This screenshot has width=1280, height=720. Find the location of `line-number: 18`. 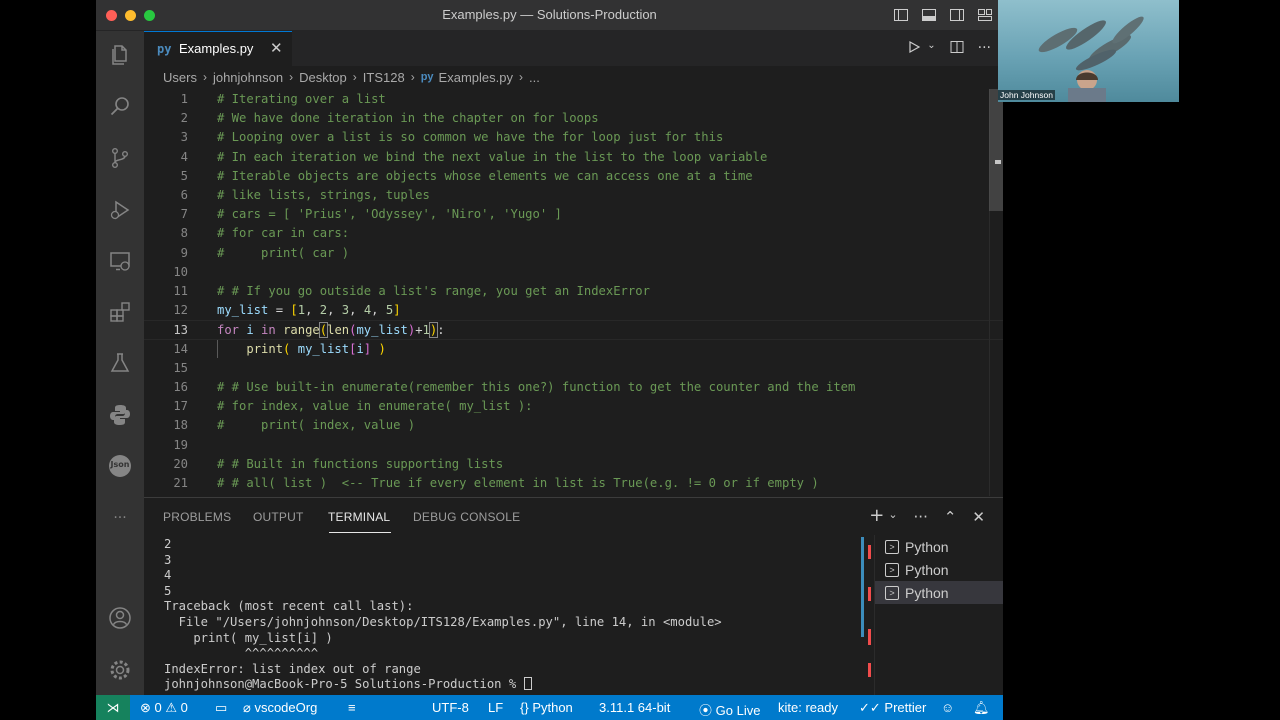

line-number: 18 is located at coordinates (180, 425).